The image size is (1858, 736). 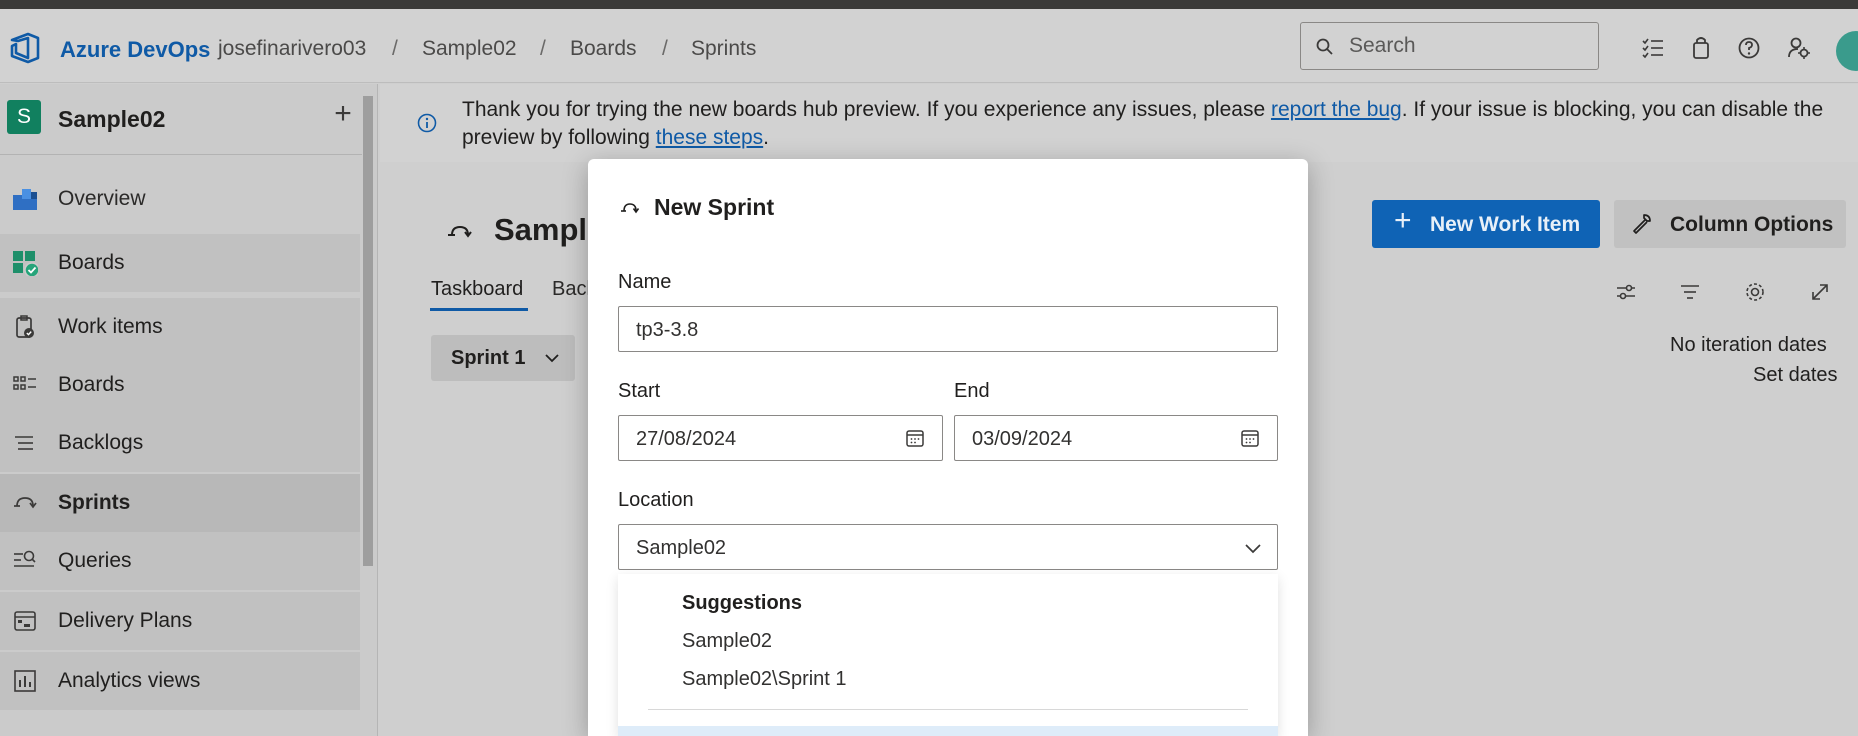 I want to click on sidebar-item-boards: Boards, so click(x=180, y=385).